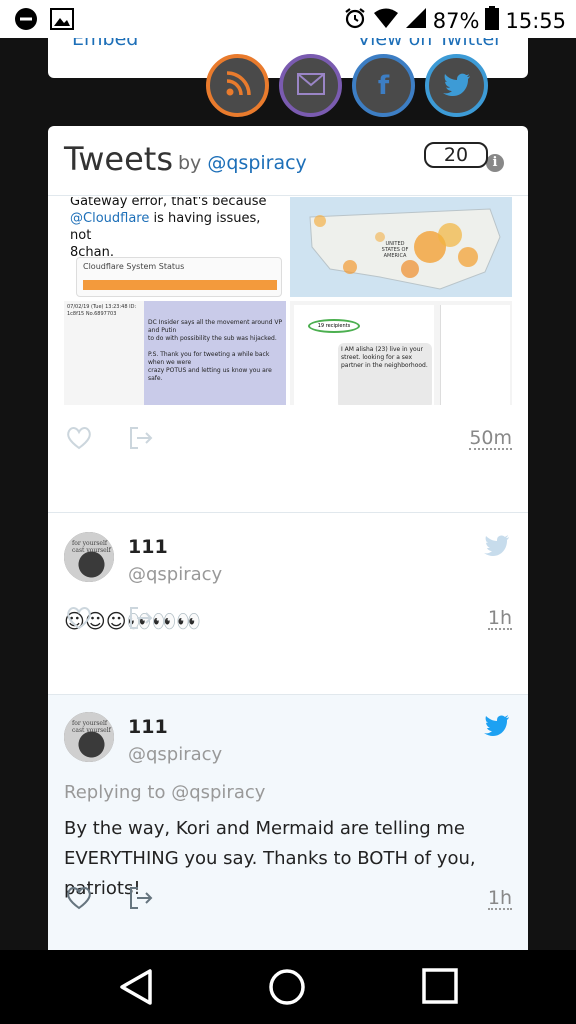 Image resolution: width=576 pixels, height=1024 pixels. I want to click on share-buttons: f, so click(347, 85).